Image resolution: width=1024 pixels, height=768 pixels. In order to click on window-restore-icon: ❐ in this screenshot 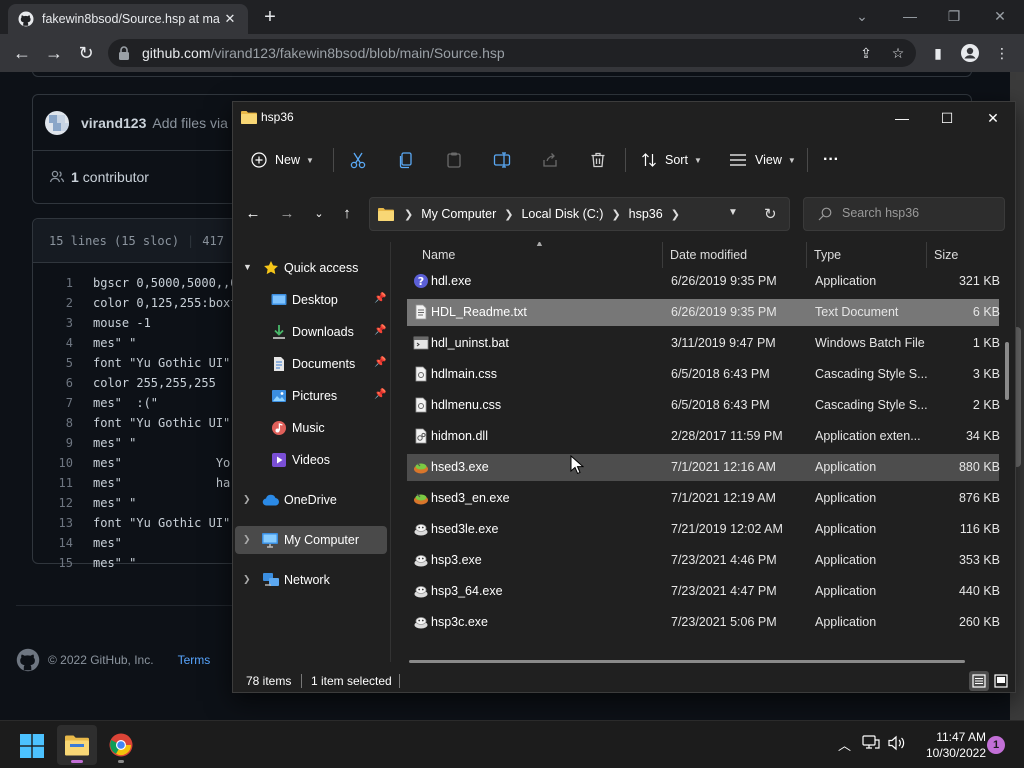, I will do `click(954, 16)`.